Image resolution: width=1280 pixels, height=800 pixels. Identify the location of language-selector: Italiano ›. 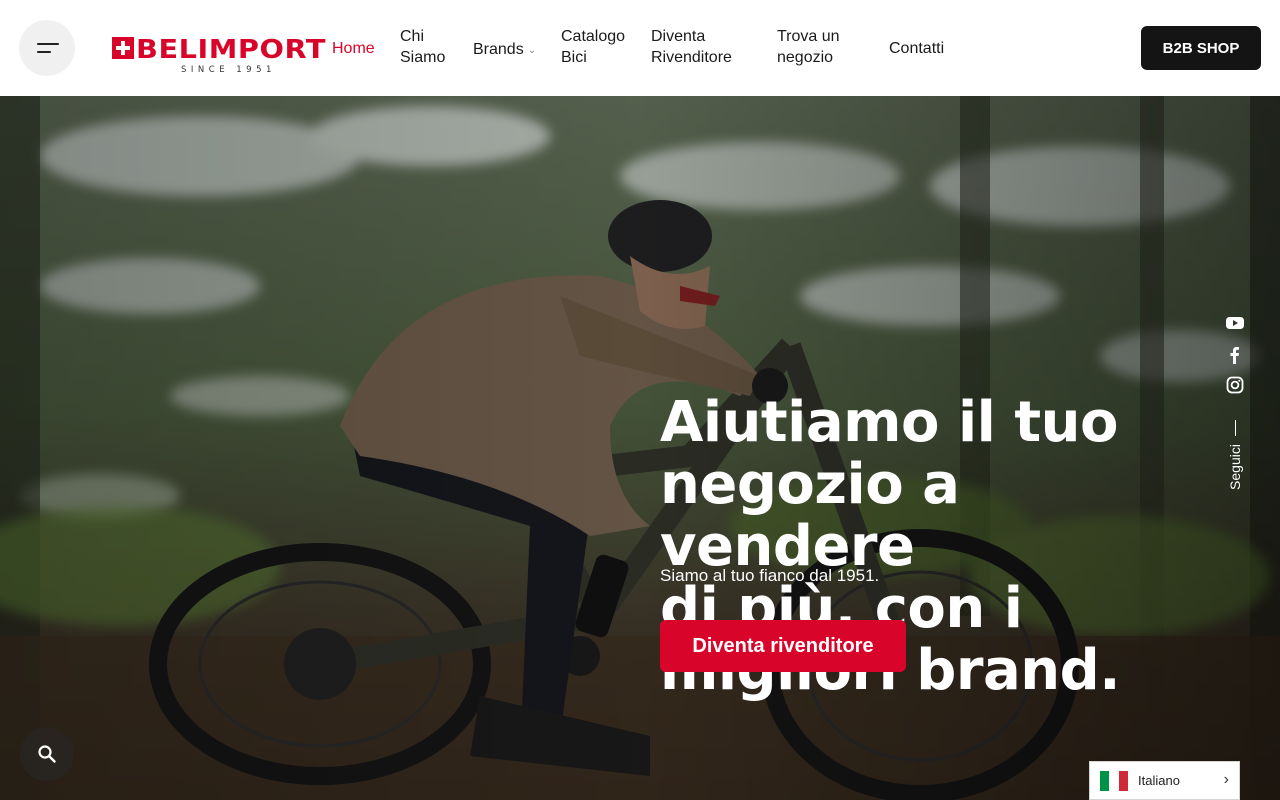
(1164, 780).